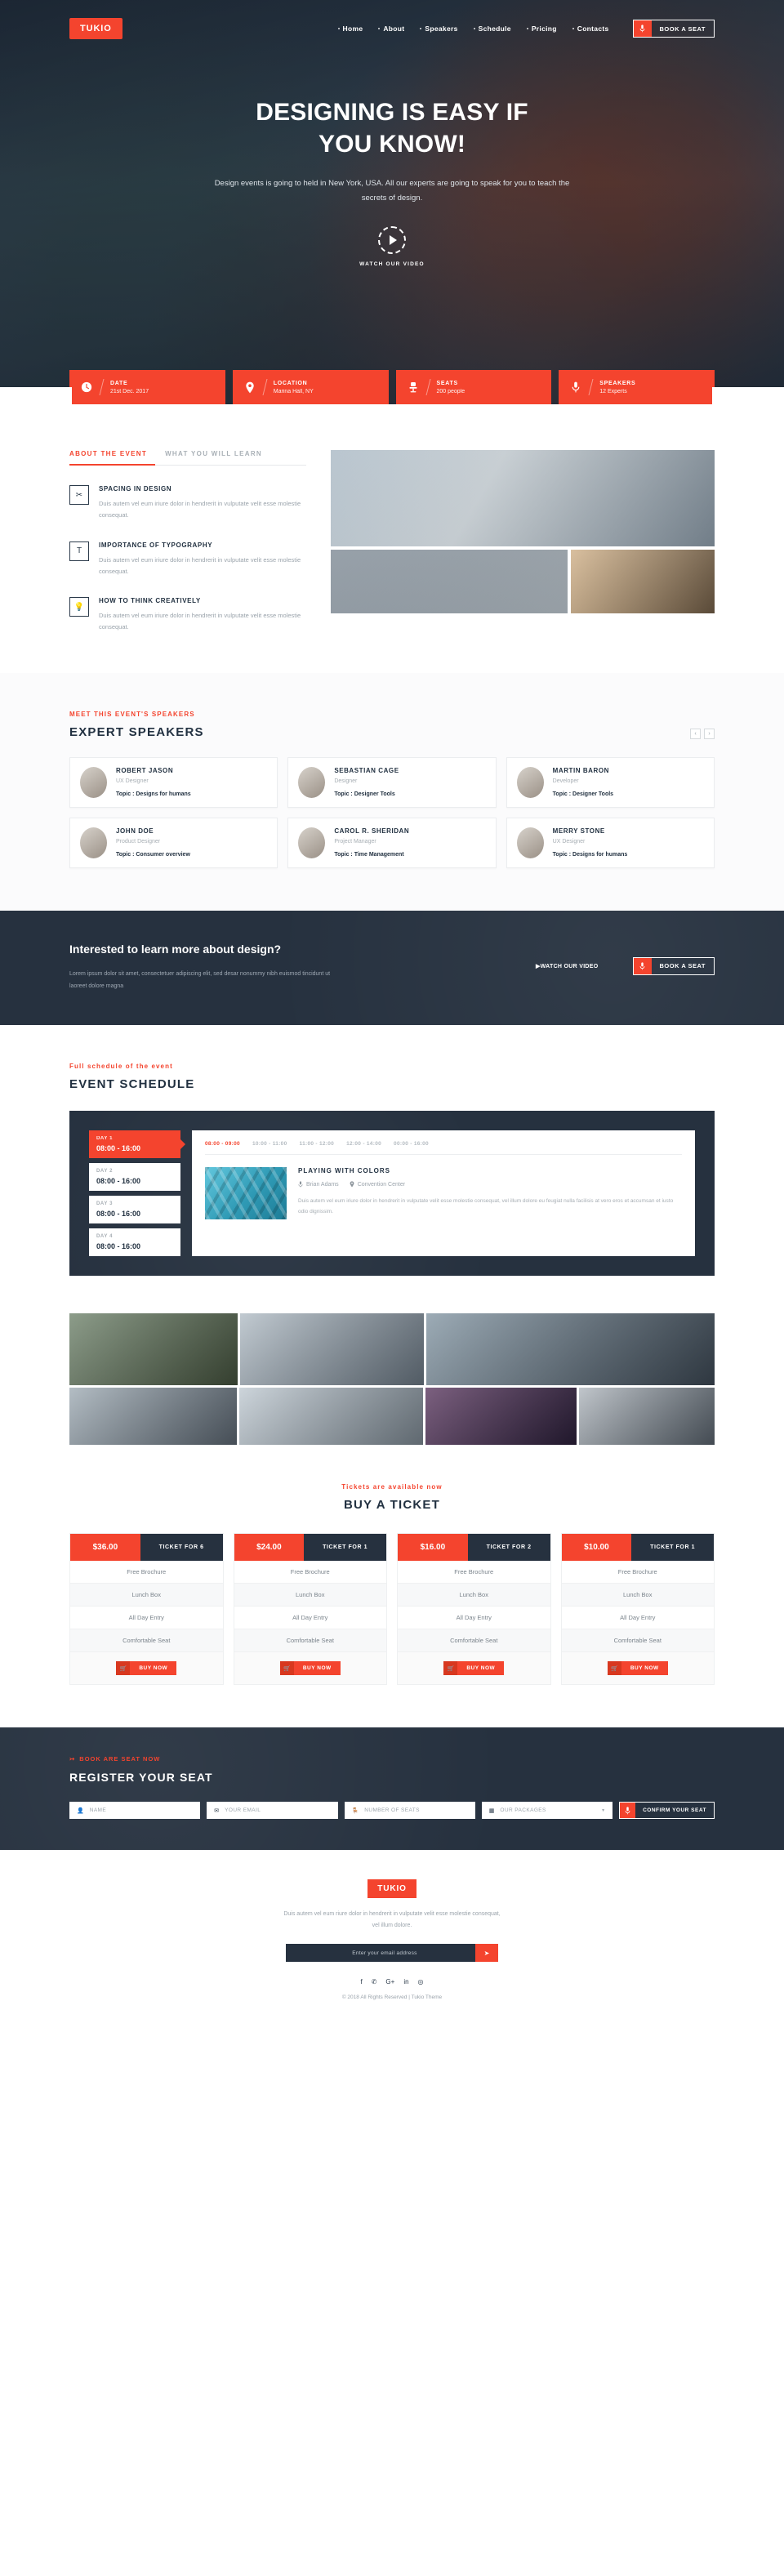 This screenshot has width=784, height=2576. I want to click on time-slot-3: 11:00 - 12:00, so click(317, 1144).